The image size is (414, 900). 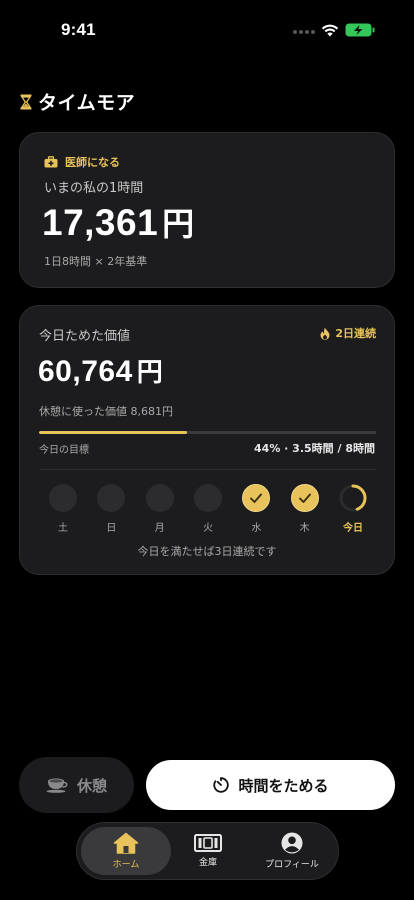 I want to click on break-button-label: 休憩, so click(x=91, y=785).